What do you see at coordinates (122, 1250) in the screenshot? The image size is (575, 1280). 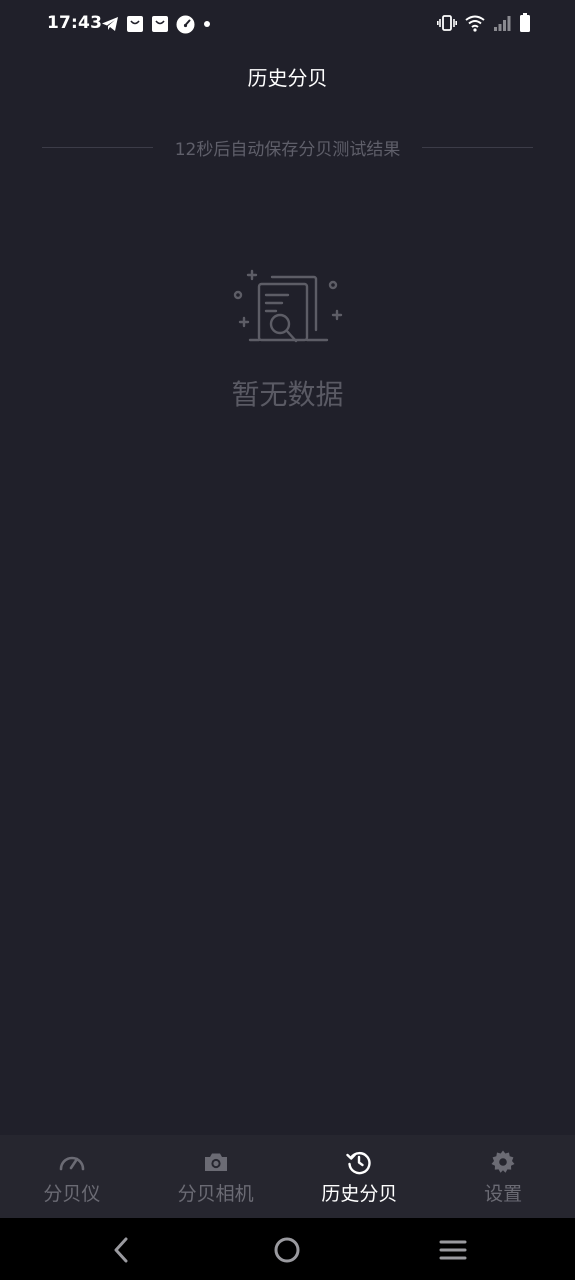 I see `back-icon` at bounding box center [122, 1250].